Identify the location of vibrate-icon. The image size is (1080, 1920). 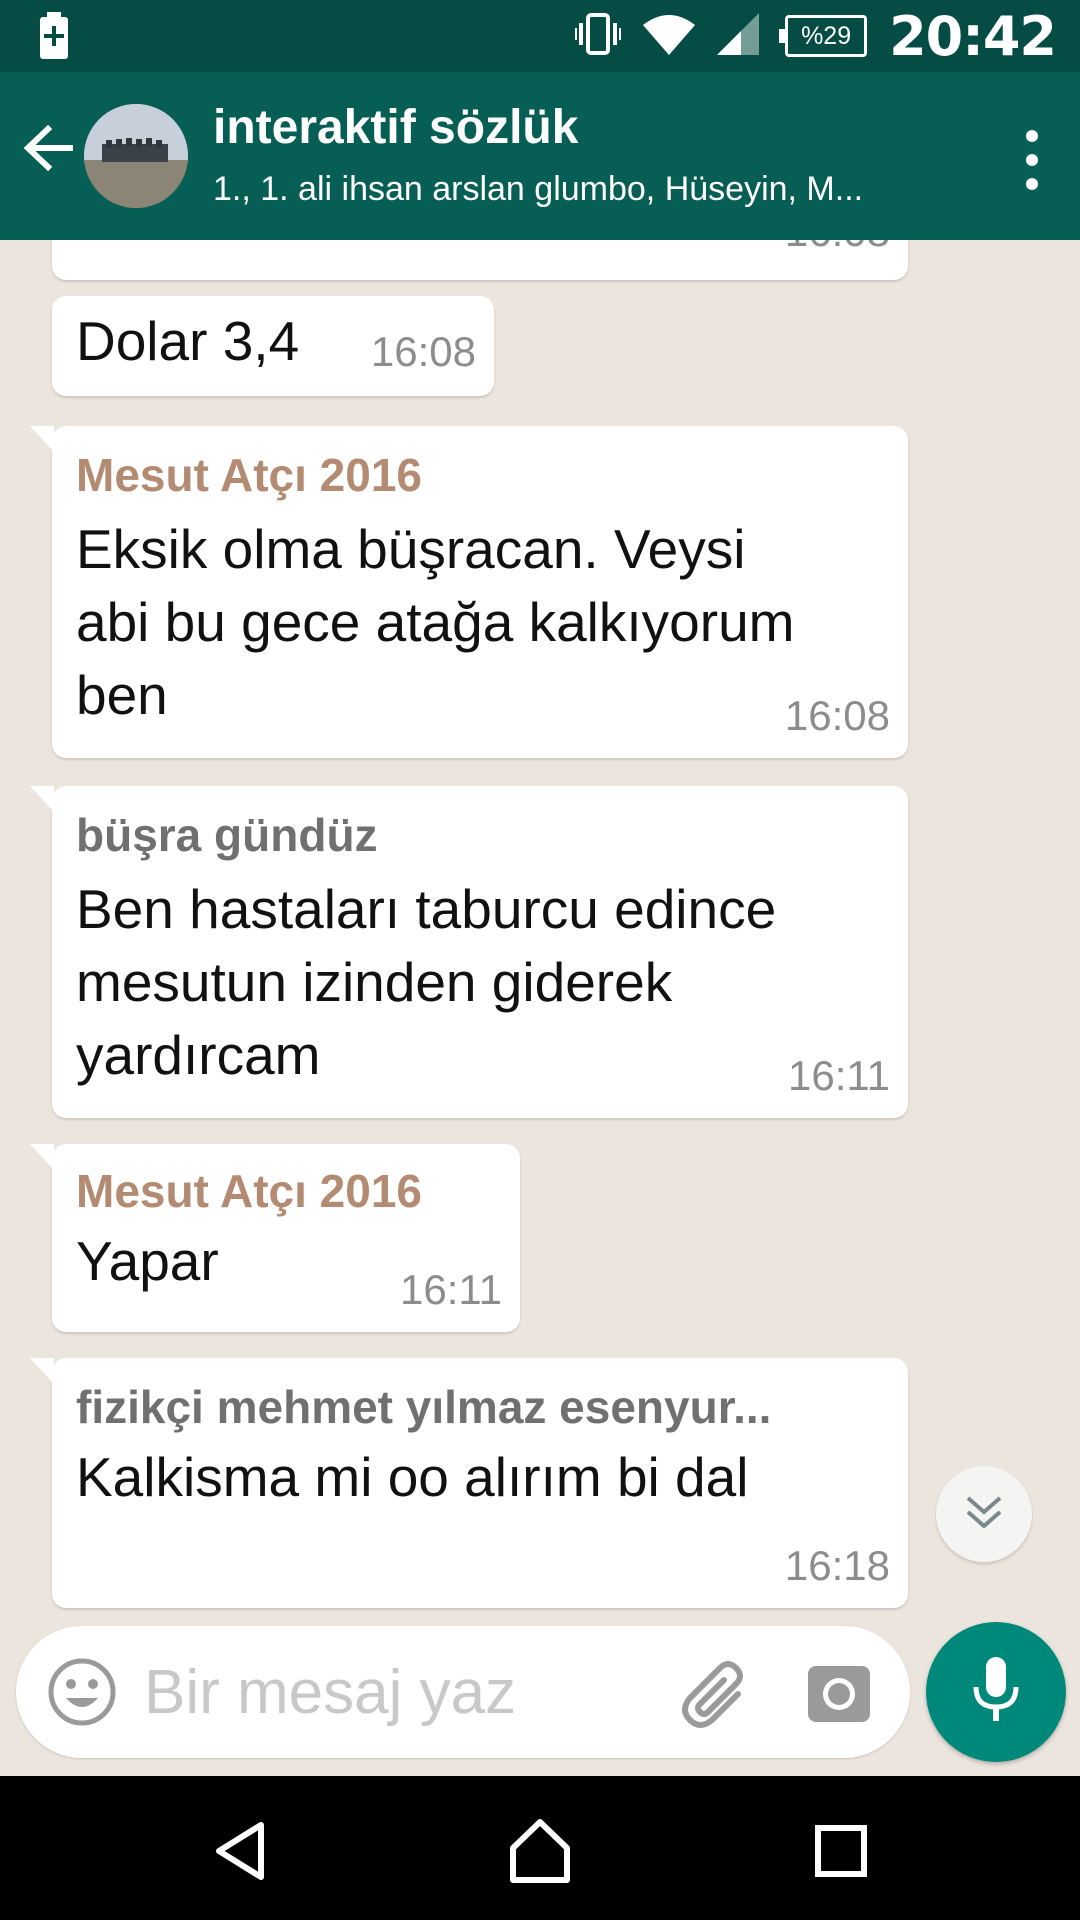
(598, 36).